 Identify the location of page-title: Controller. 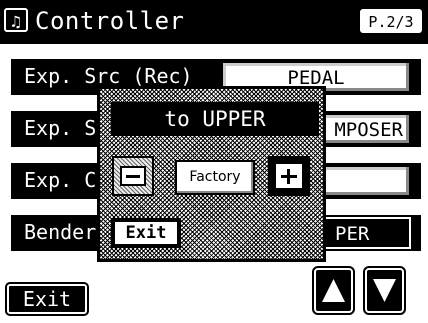
(110, 21).